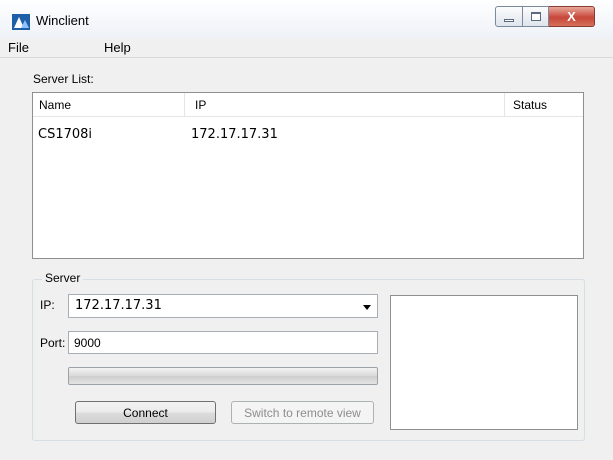 This screenshot has height=460, width=613. Describe the element at coordinates (18, 47) in the screenshot. I see `menu-file: File` at that location.